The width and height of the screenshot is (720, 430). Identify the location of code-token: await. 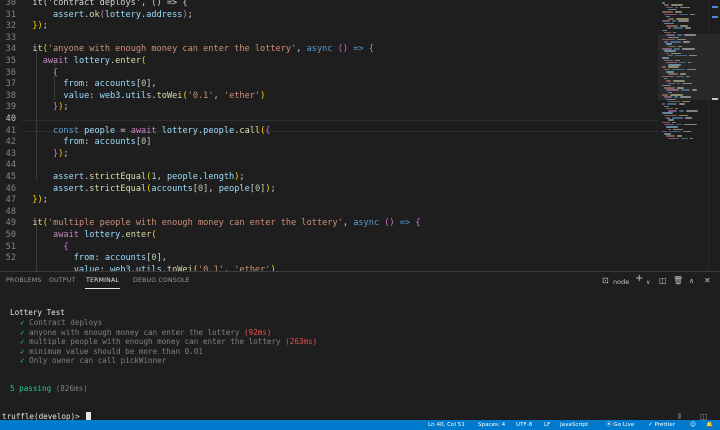
(55, 61).